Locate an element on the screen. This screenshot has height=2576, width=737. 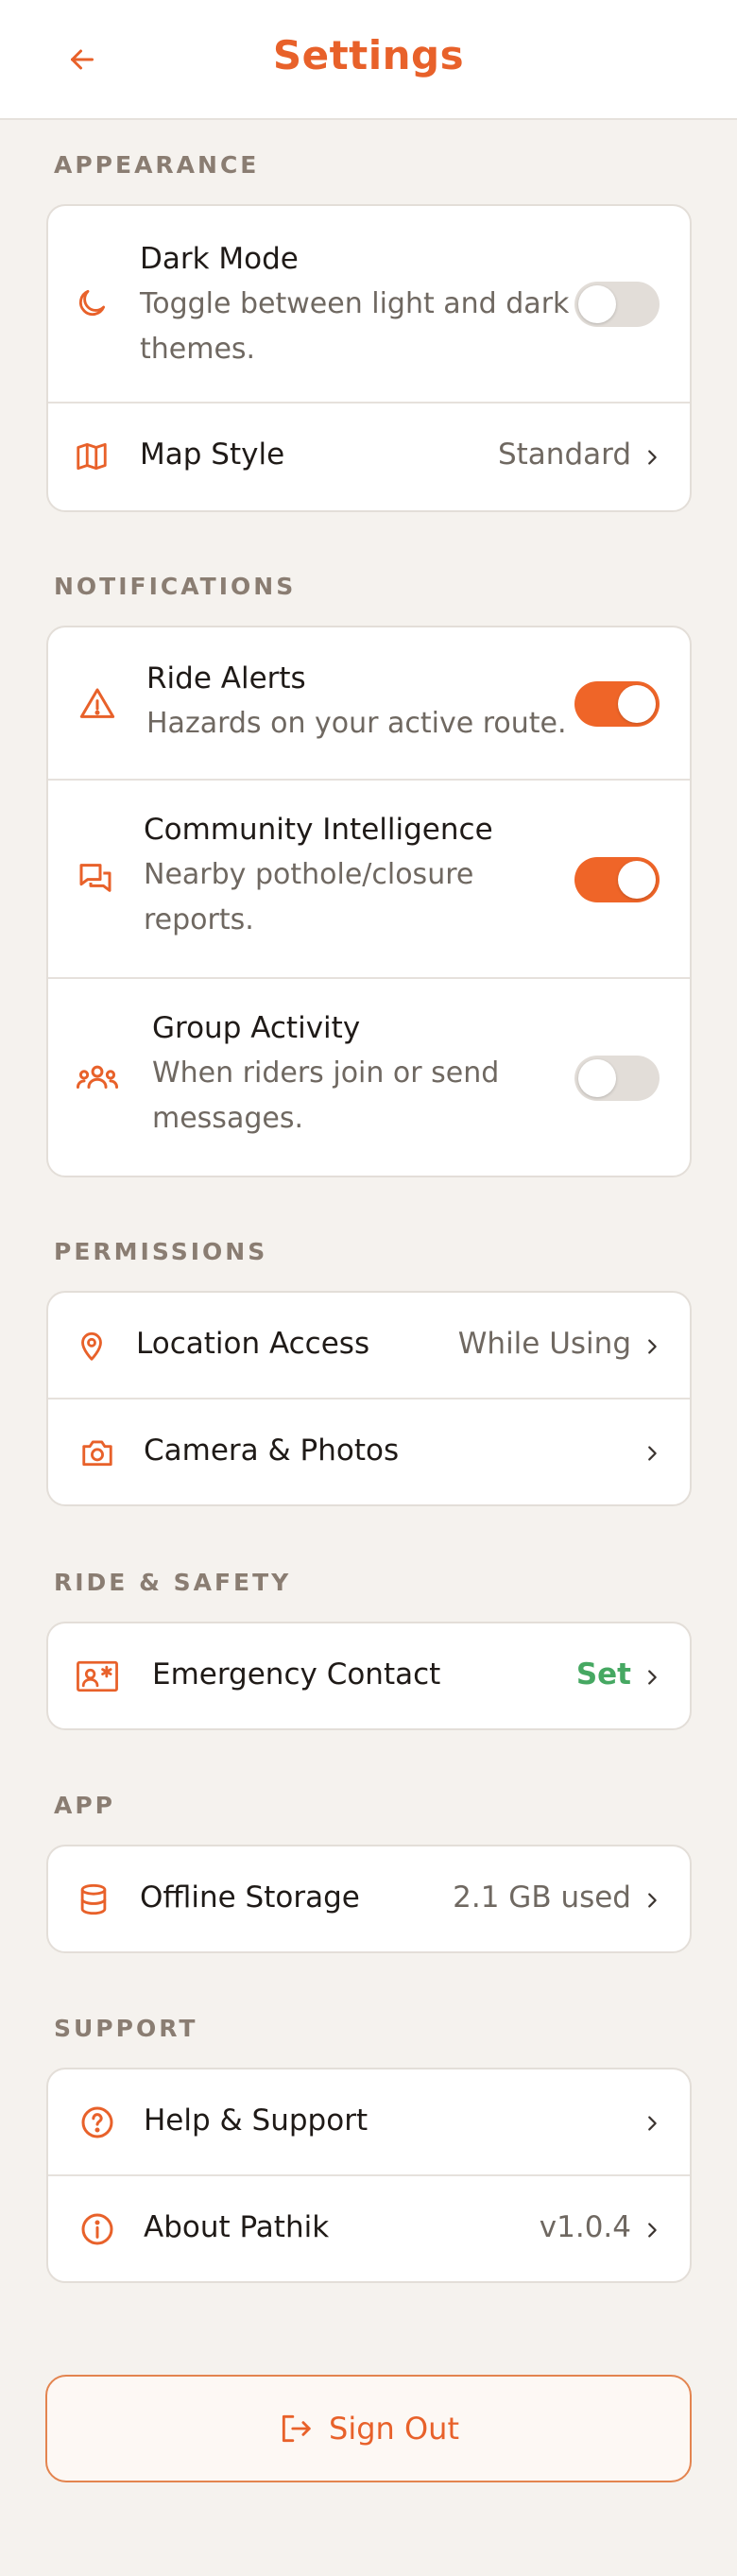
group-activity-title: Group Activity is located at coordinates (256, 1028).